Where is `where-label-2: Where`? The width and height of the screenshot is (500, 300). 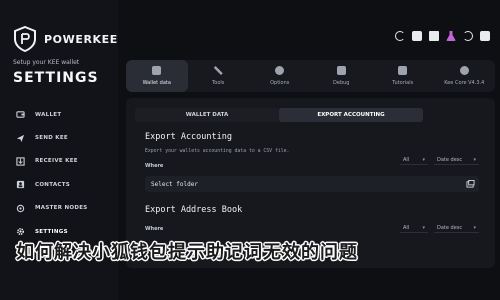
where-label-2: Where is located at coordinates (154, 229).